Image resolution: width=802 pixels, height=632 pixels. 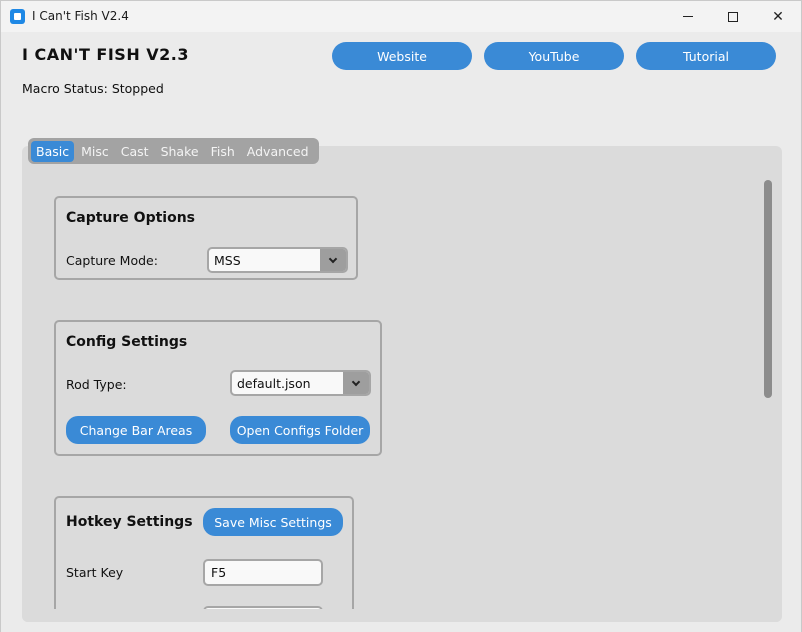 I want to click on minimize-icon, so click(x=688, y=16).